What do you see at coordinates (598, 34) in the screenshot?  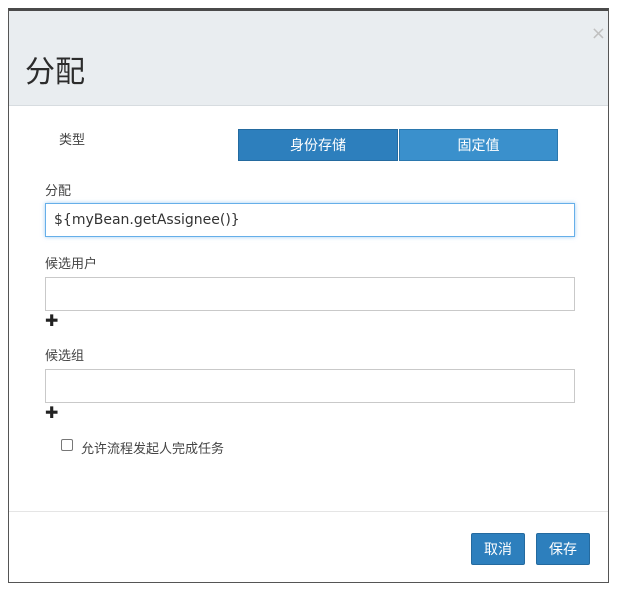 I see `close-icon: ×` at bounding box center [598, 34].